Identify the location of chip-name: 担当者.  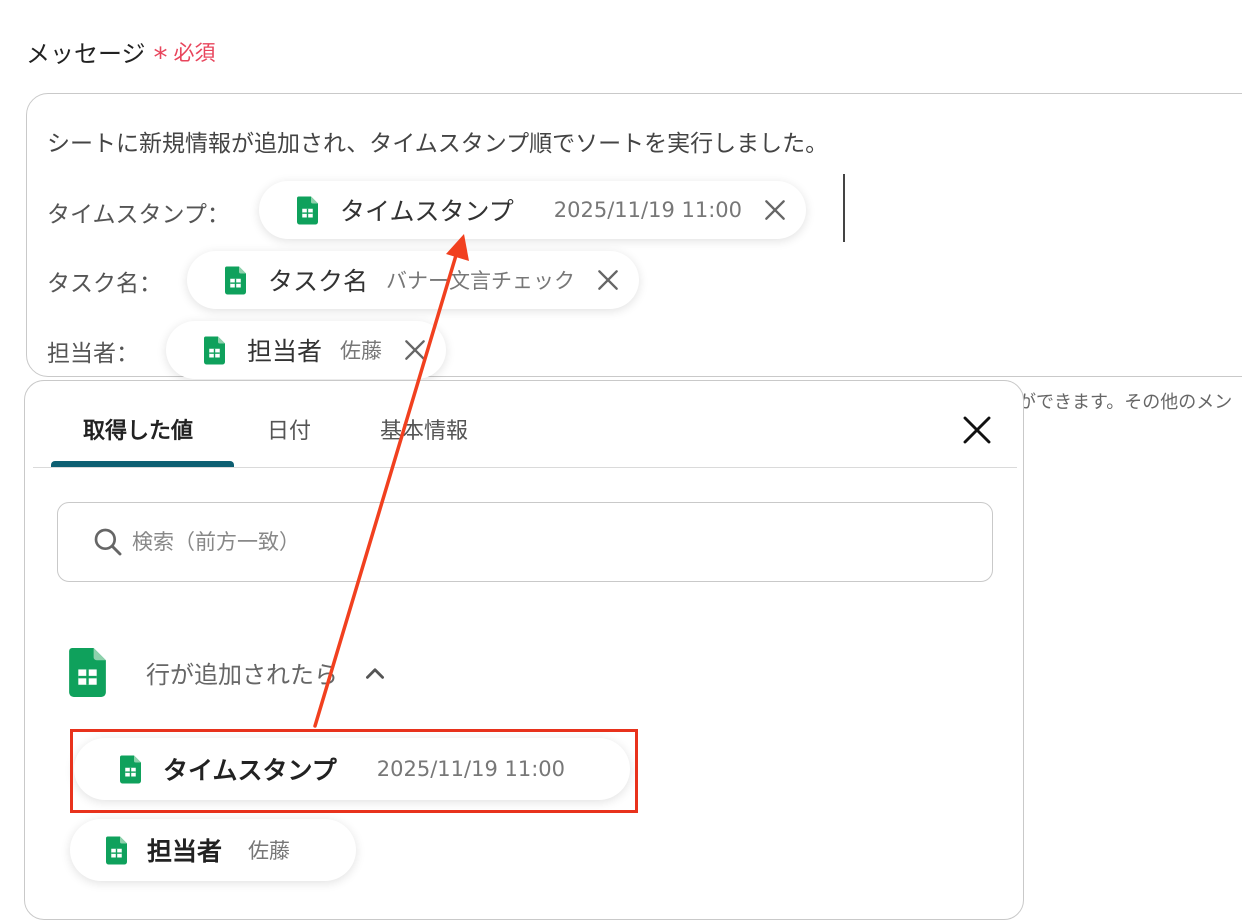
(285, 351).